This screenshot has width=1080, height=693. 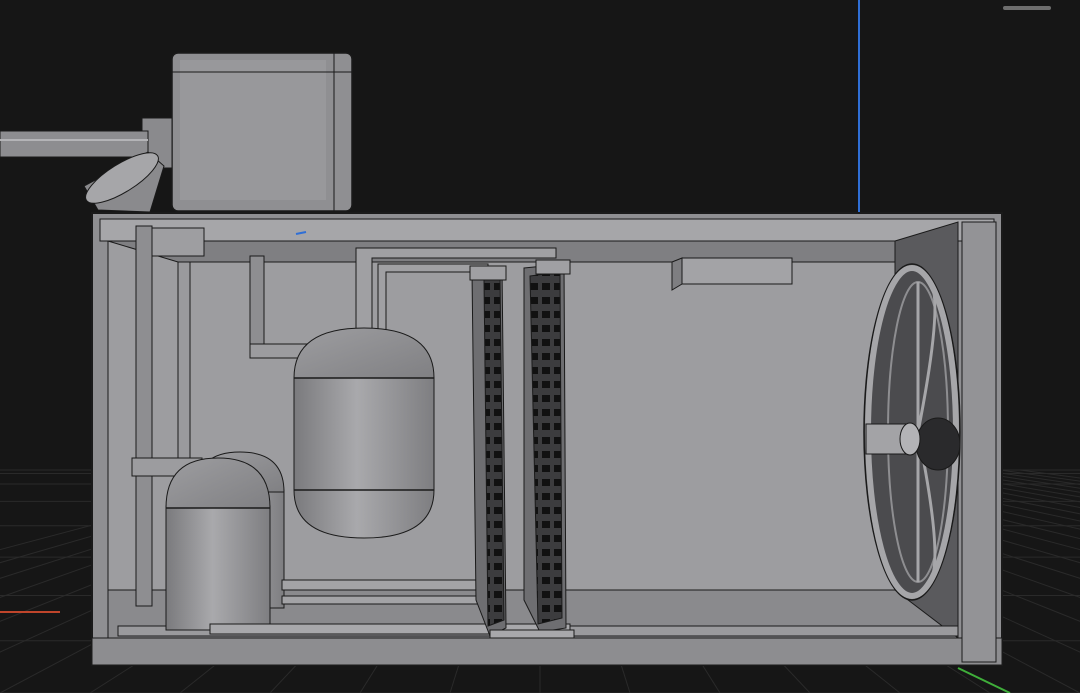 What do you see at coordinates (218, 544) in the screenshot?
I see `compressor-tank-front` at bounding box center [218, 544].